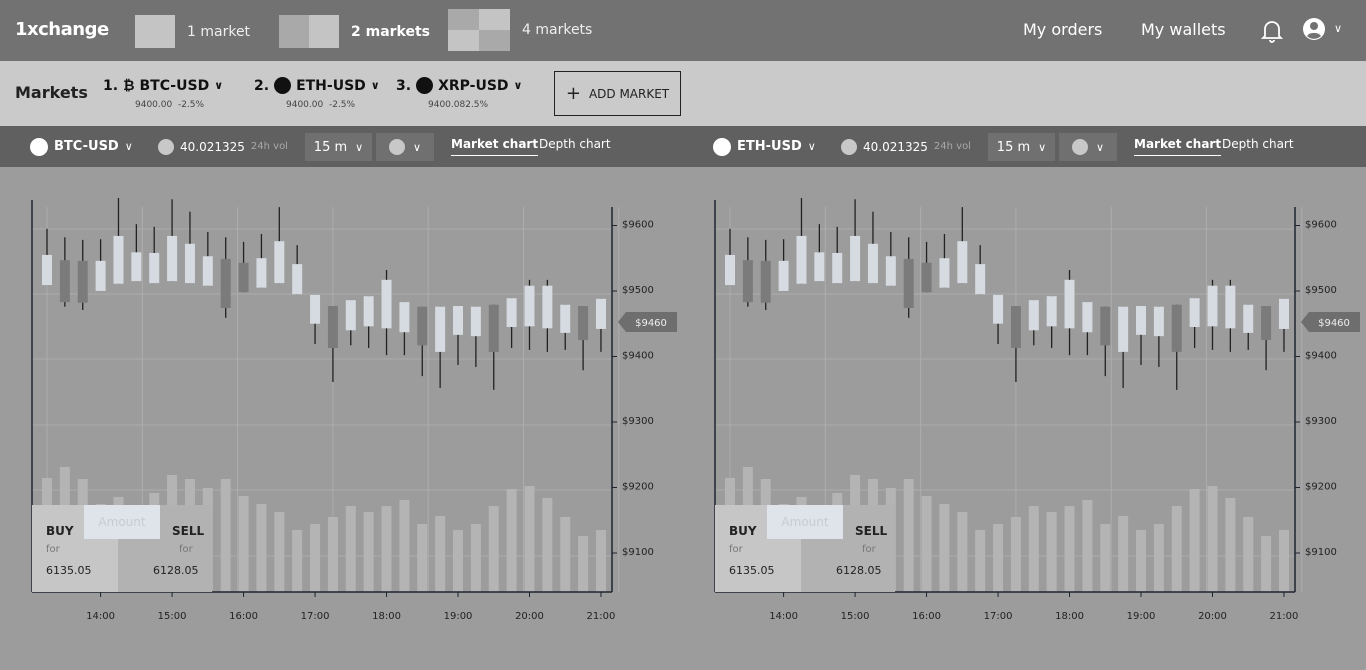 The width and height of the screenshot is (1366, 670). What do you see at coordinates (223, 146) in the screenshot?
I see `volume-info: 40.021325 24h vol` at bounding box center [223, 146].